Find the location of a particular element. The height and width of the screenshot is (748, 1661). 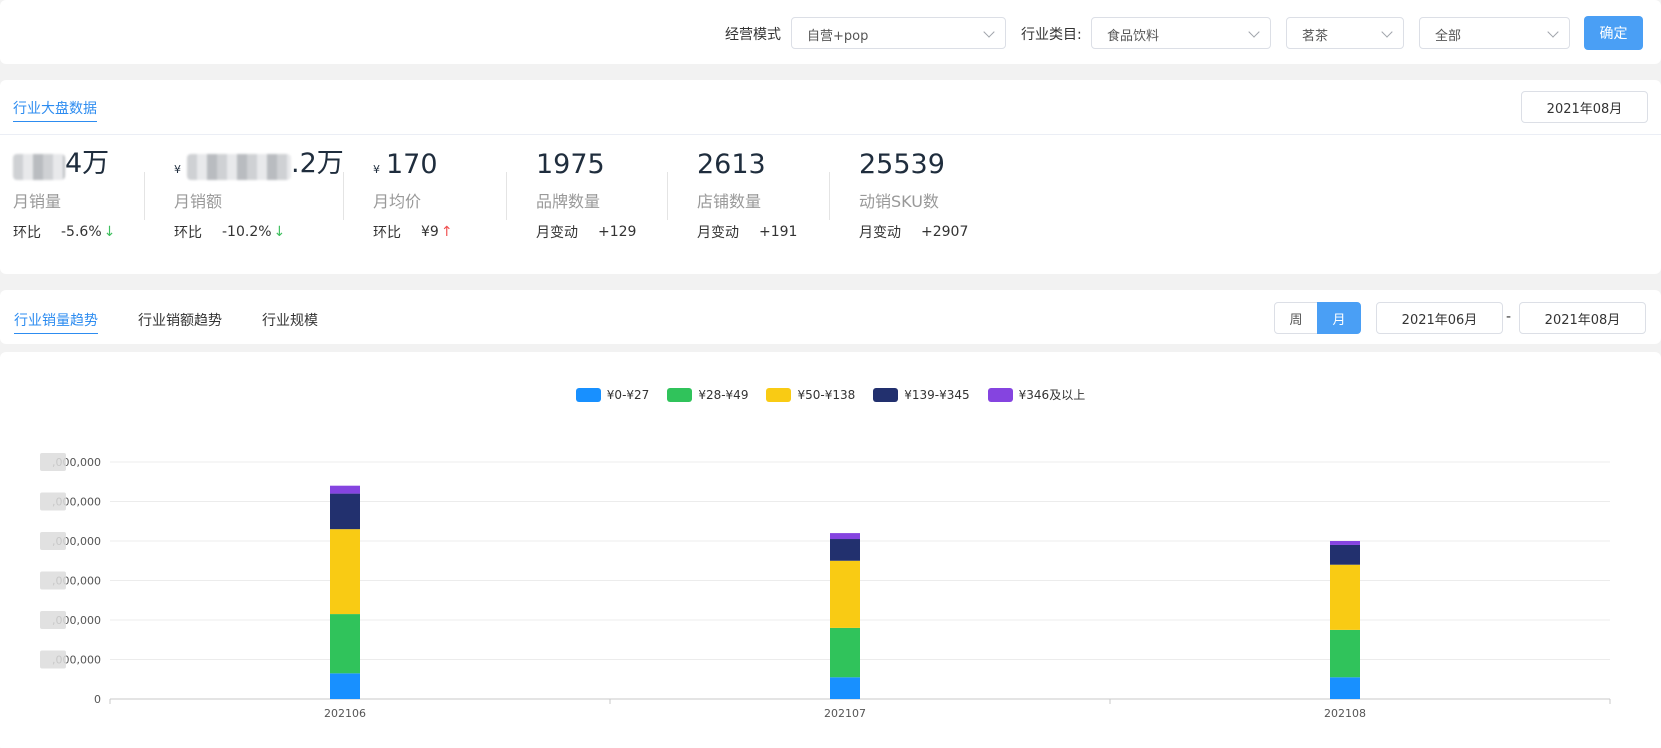

category-l1-value: 食品饮料 is located at coordinates (1133, 36).